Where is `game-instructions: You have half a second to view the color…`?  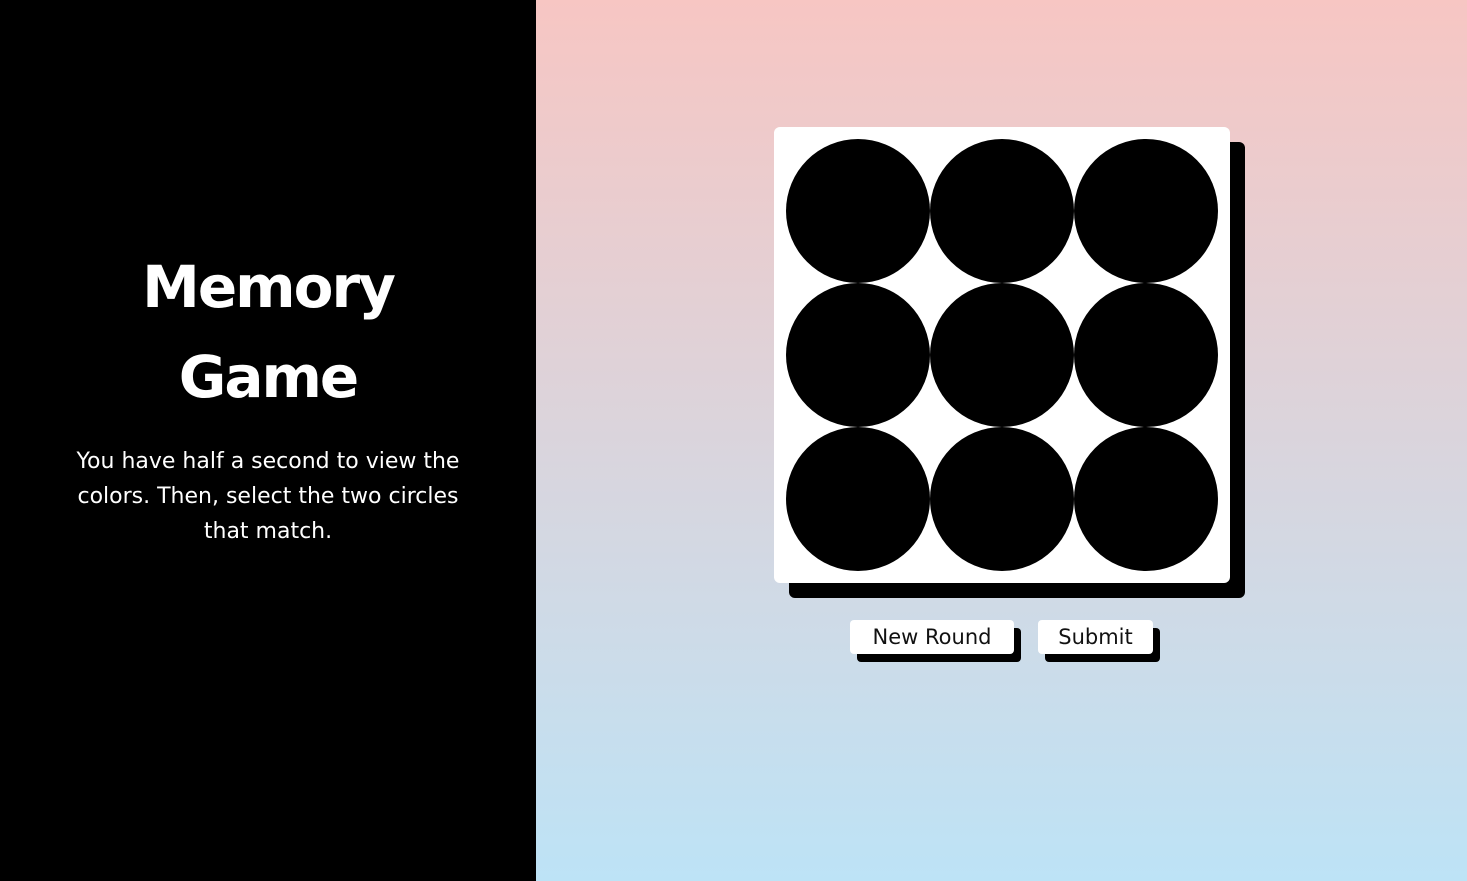
game-instructions: You have half a second to view the color… is located at coordinates (268, 496).